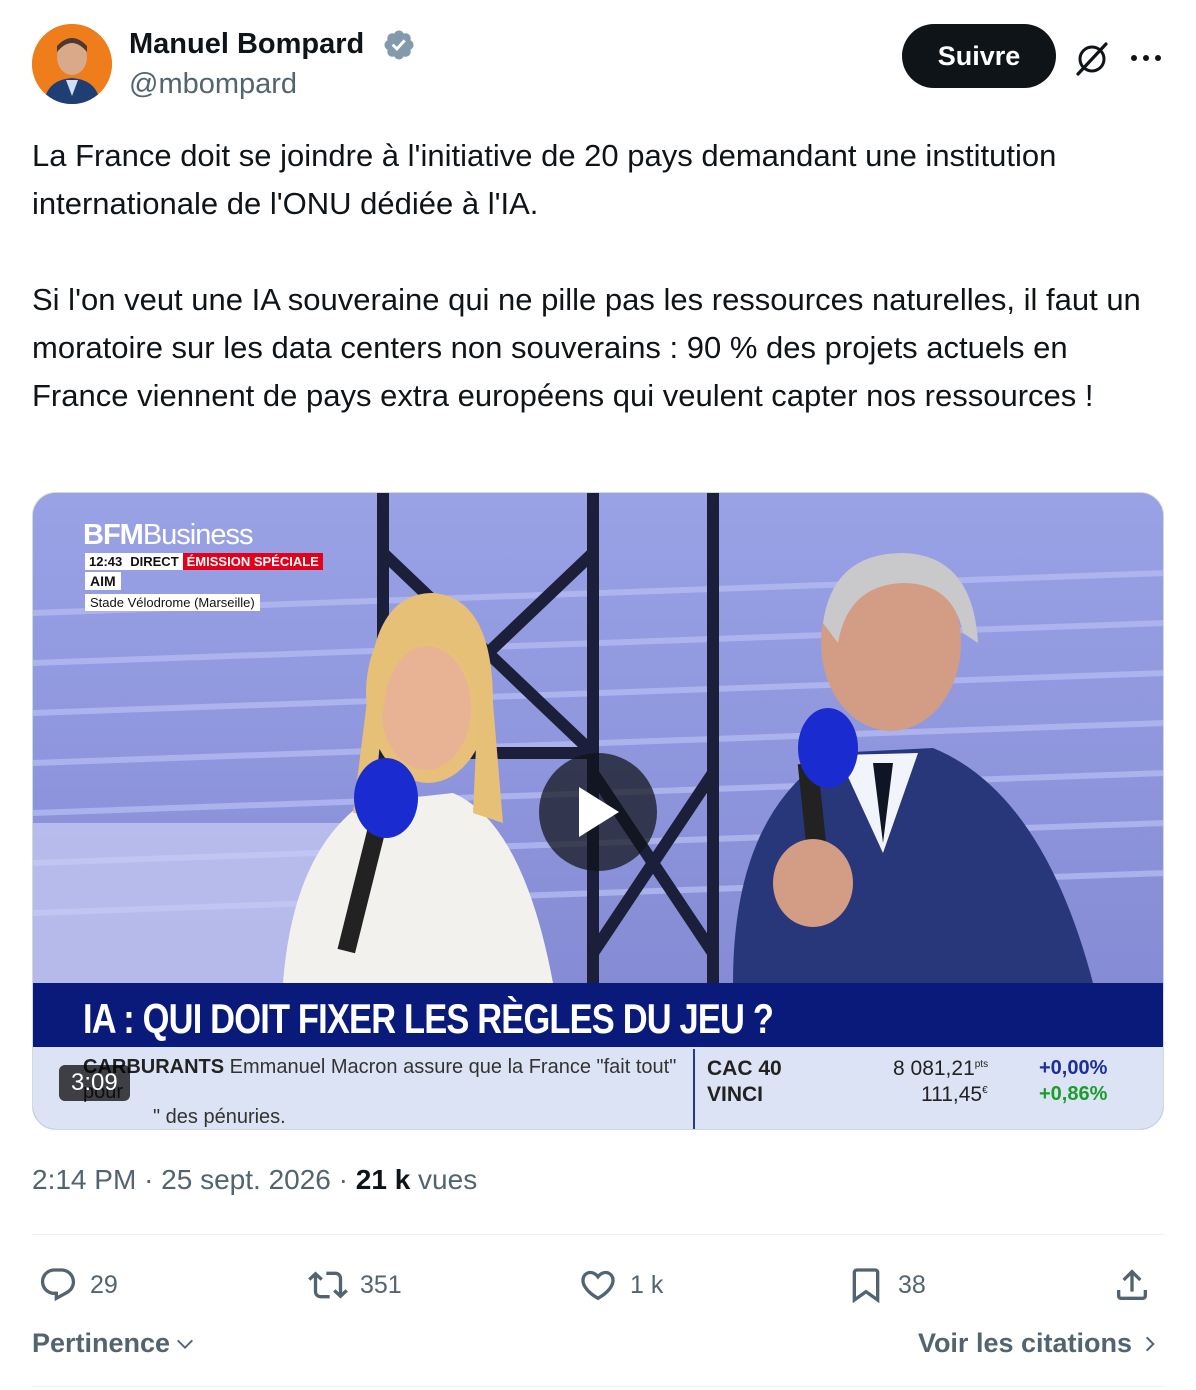 The image size is (1196, 1390). What do you see at coordinates (383, 1179) in the screenshot?
I see `views-count: 21 k` at bounding box center [383, 1179].